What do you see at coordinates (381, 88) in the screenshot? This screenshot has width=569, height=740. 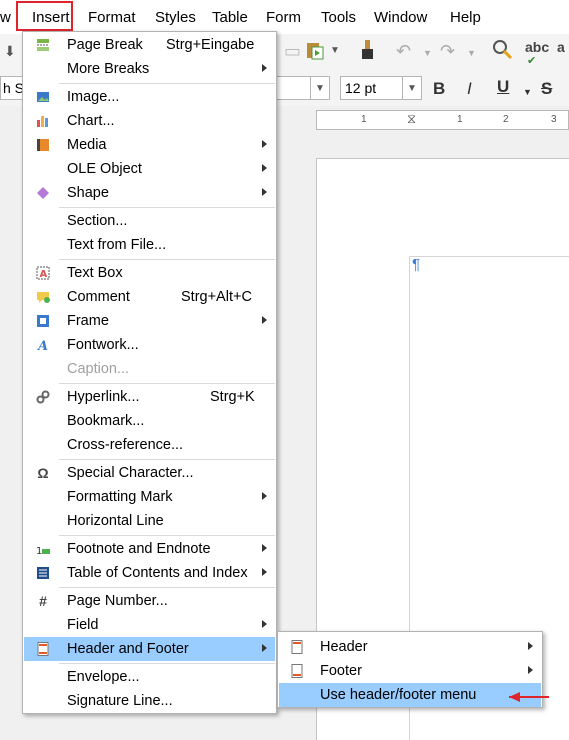 I see `font-size-combobox: 12 pt ▼` at bounding box center [381, 88].